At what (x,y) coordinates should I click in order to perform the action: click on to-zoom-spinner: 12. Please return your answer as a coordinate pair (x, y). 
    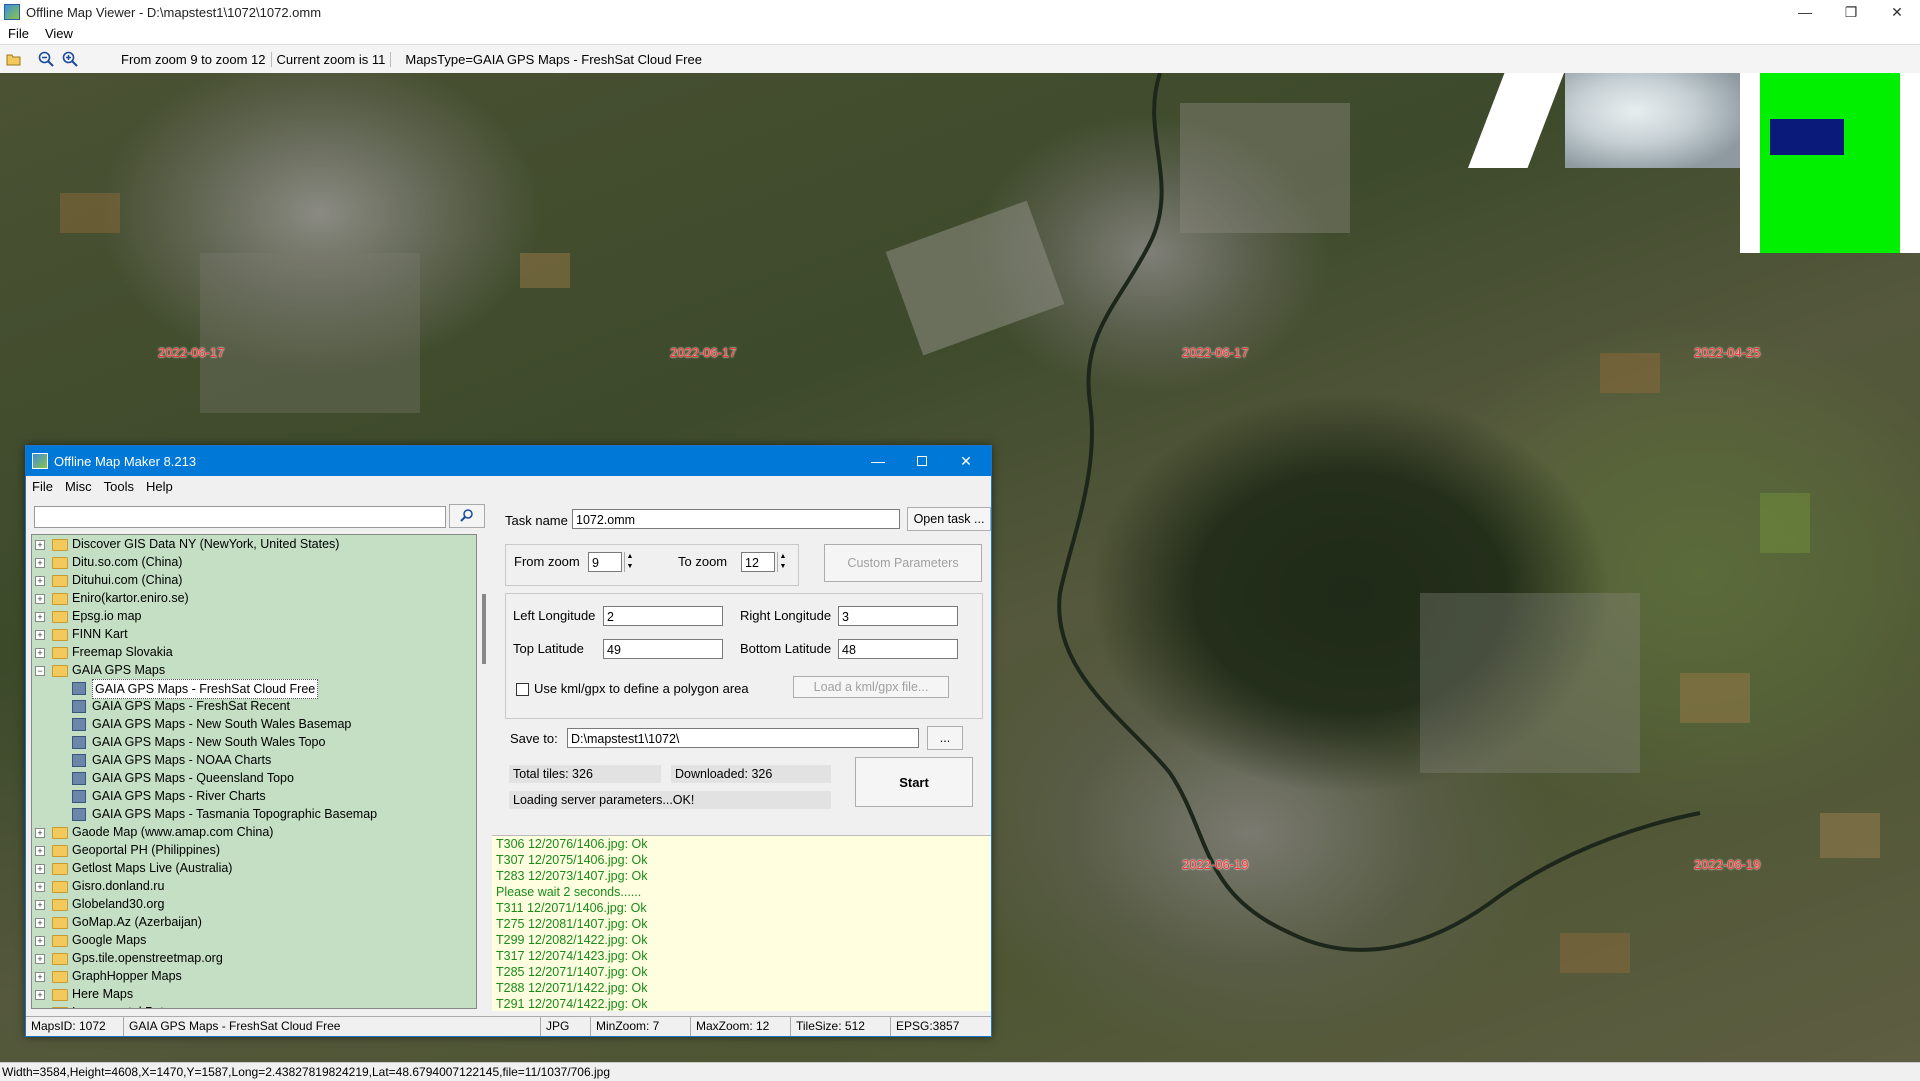
    Looking at the image, I should click on (758, 562).